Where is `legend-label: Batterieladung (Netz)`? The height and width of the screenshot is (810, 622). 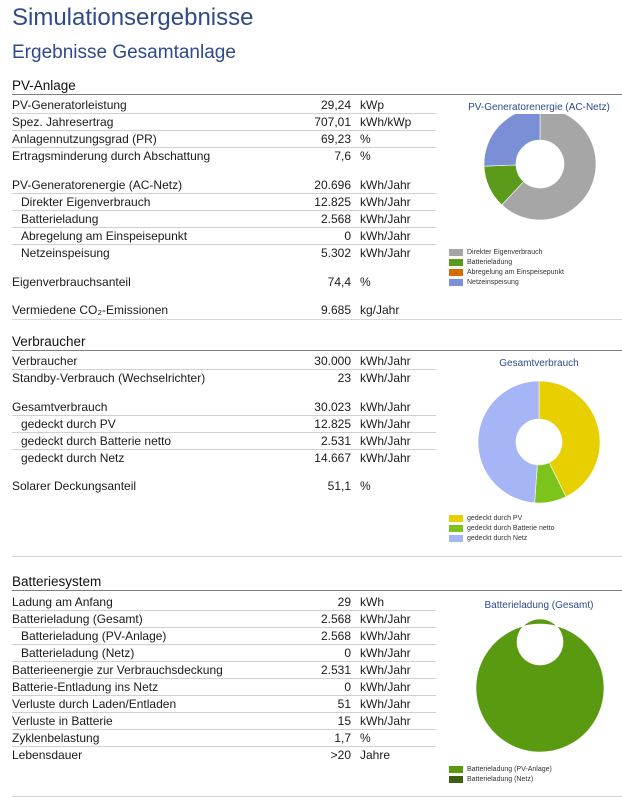
legend-label: Batterieladung (Netz) is located at coordinates (500, 779).